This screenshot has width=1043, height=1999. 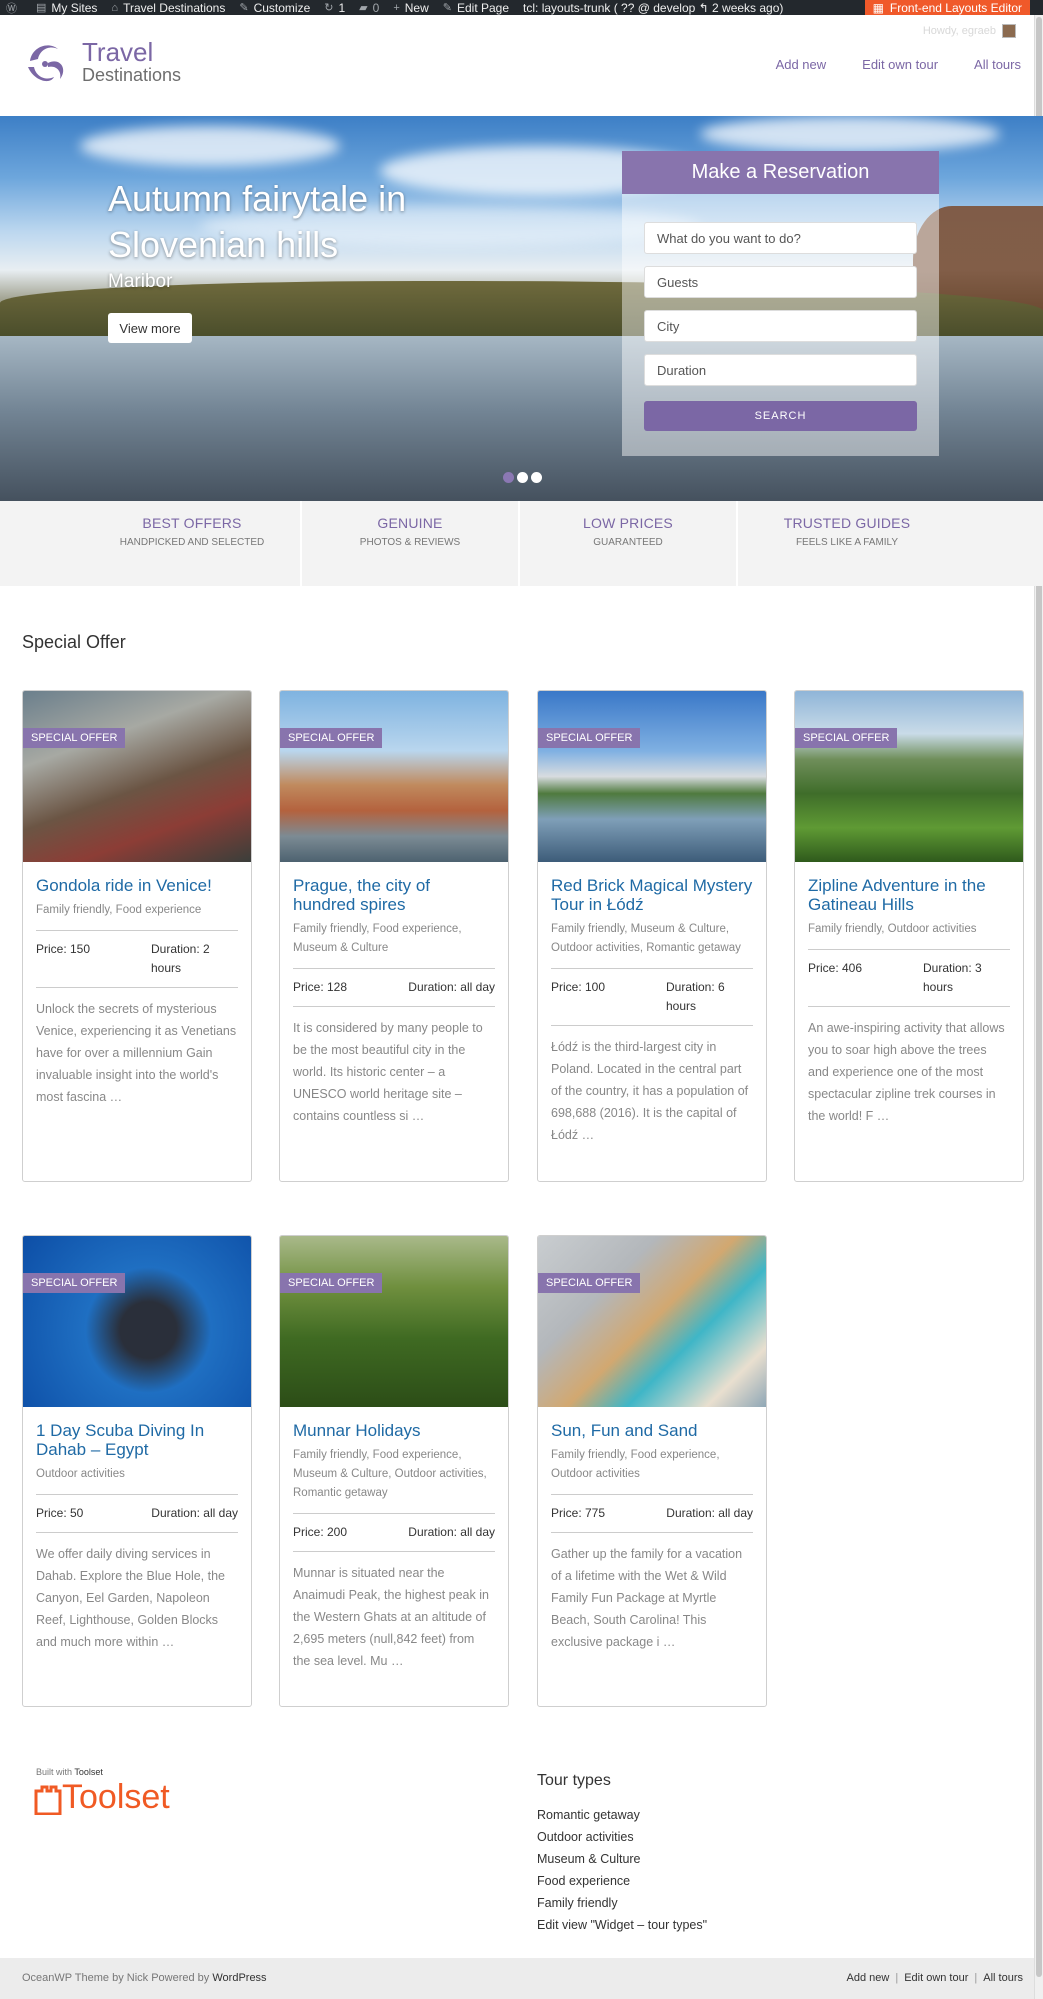 I want to click on built-with-label: Built with Toolset, so click(x=69, y=1772).